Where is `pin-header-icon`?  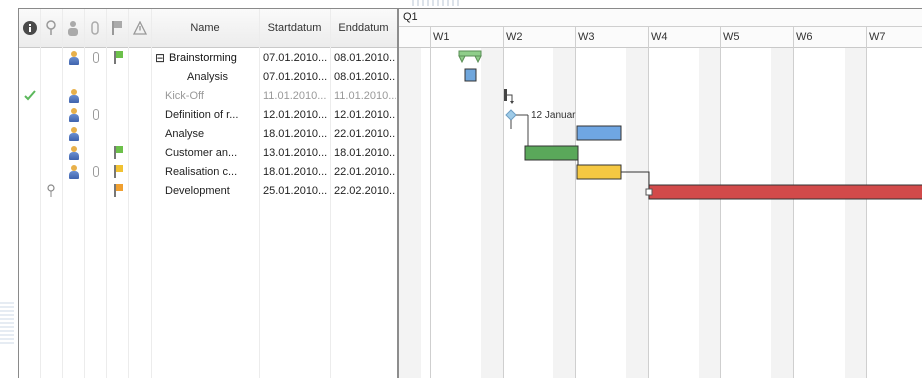
pin-header-icon is located at coordinates (51, 28).